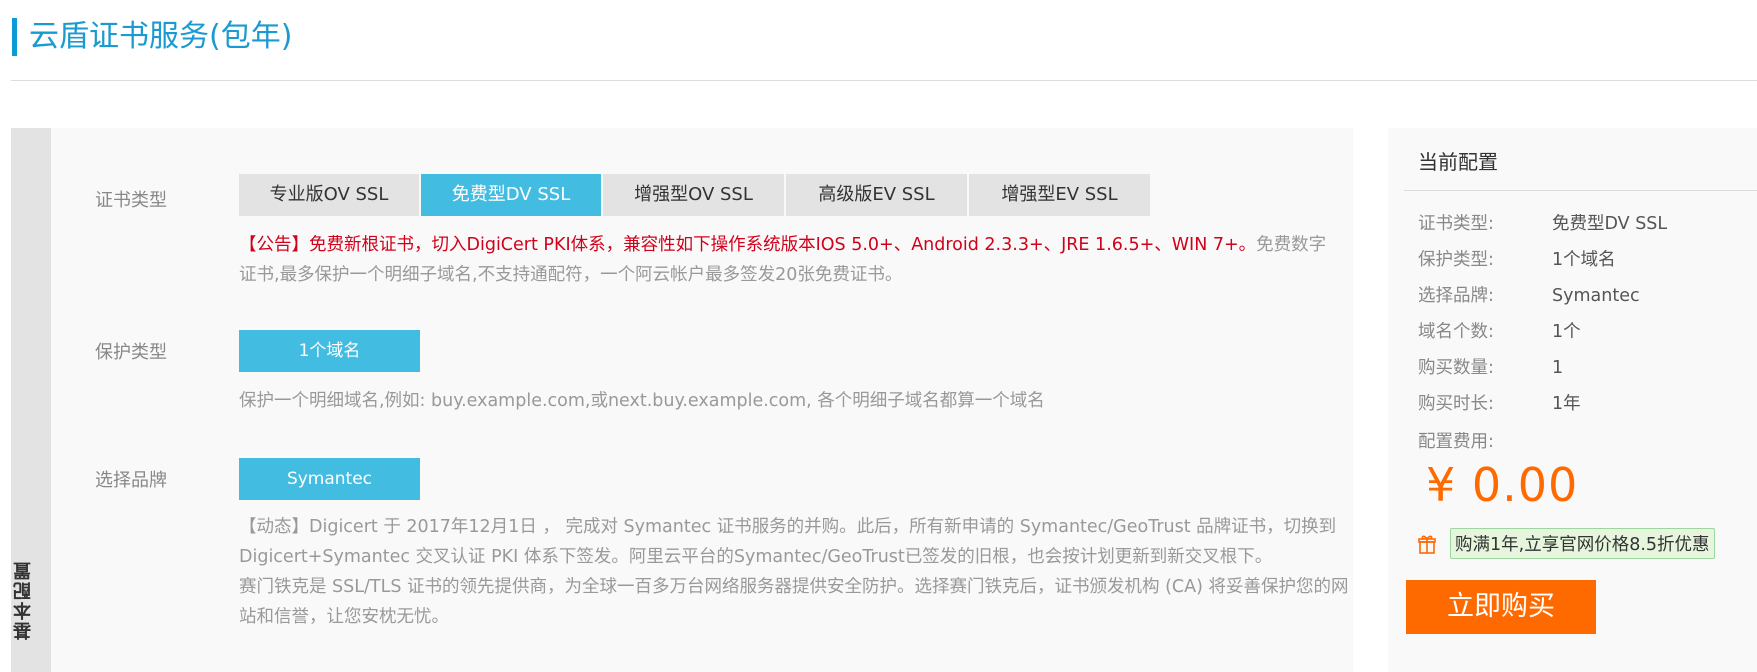 This screenshot has width=1757, height=672. What do you see at coordinates (1427, 544) in the screenshot?
I see `gift-icon` at bounding box center [1427, 544].